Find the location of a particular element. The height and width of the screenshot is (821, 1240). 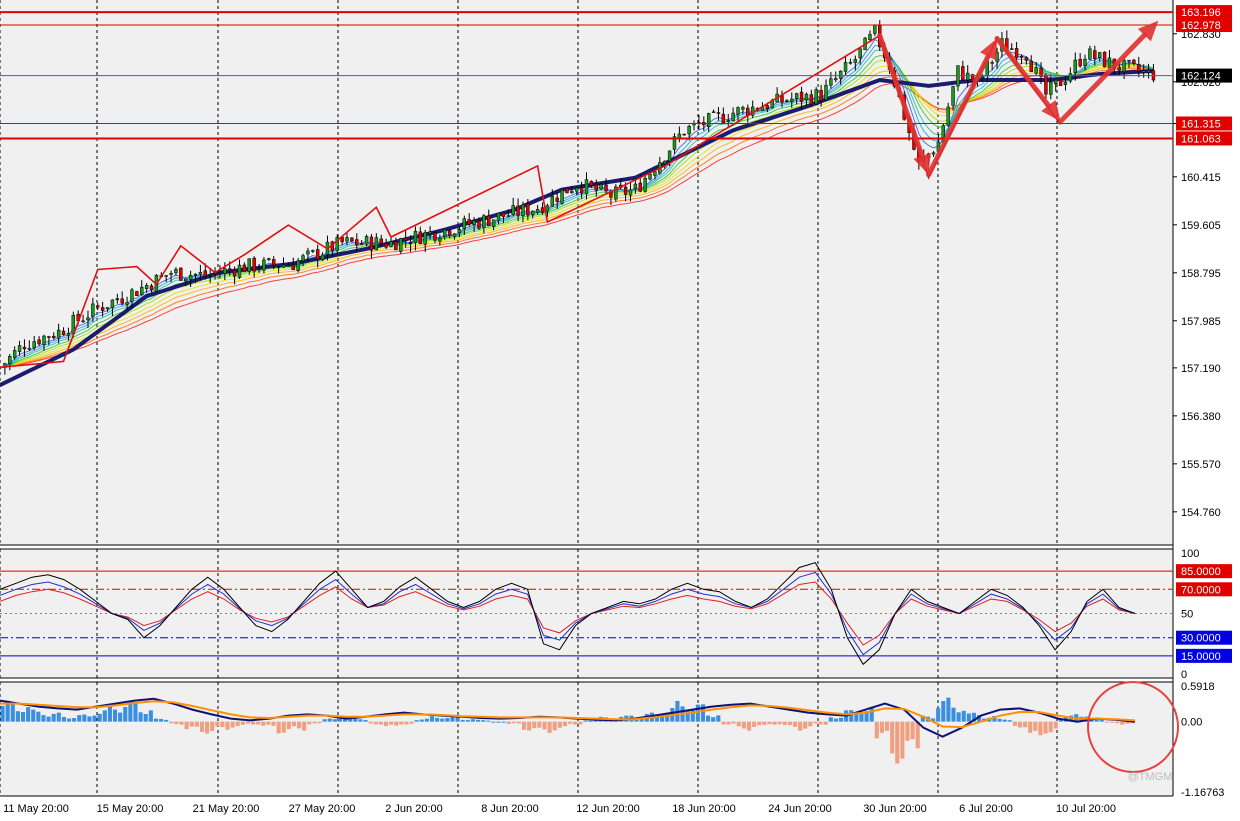

macd-y-tick-label: -1.16763 is located at coordinates (1202, 793).